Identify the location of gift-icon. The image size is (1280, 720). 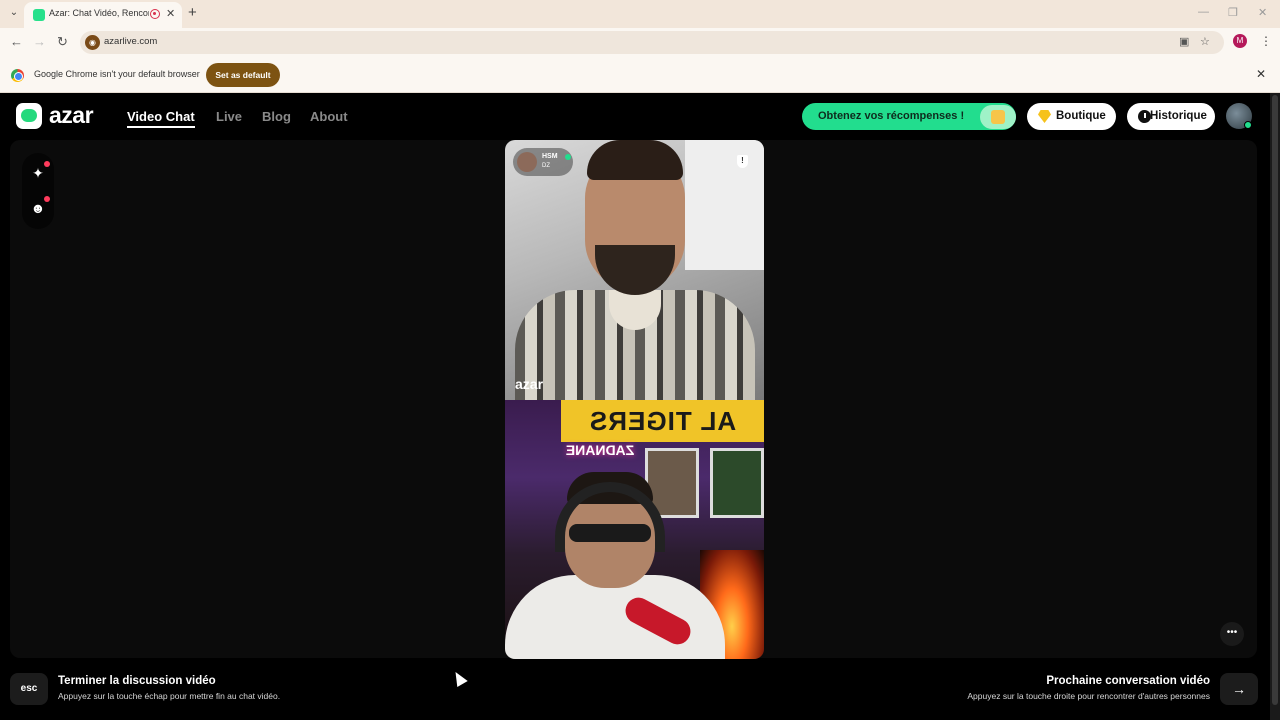
(998, 117).